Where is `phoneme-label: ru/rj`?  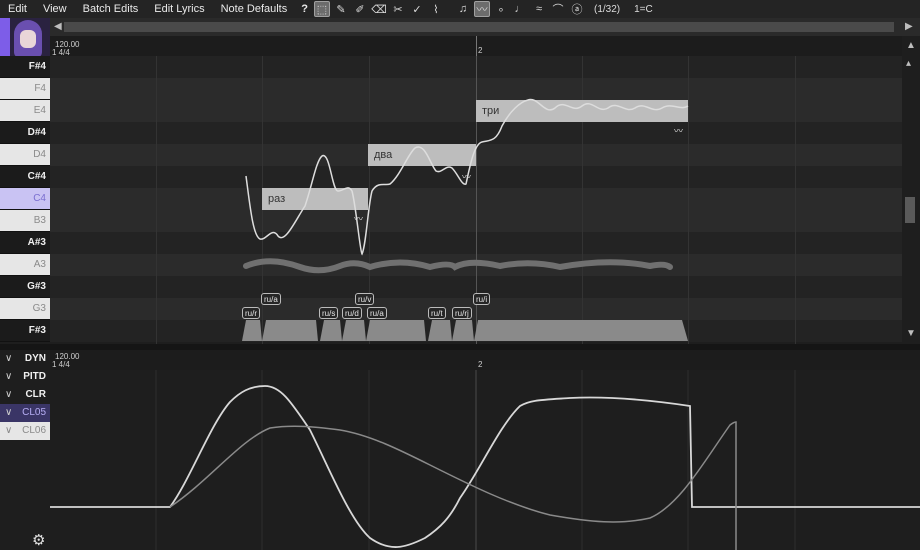 phoneme-label: ru/rj is located at coordinates (462, 313).